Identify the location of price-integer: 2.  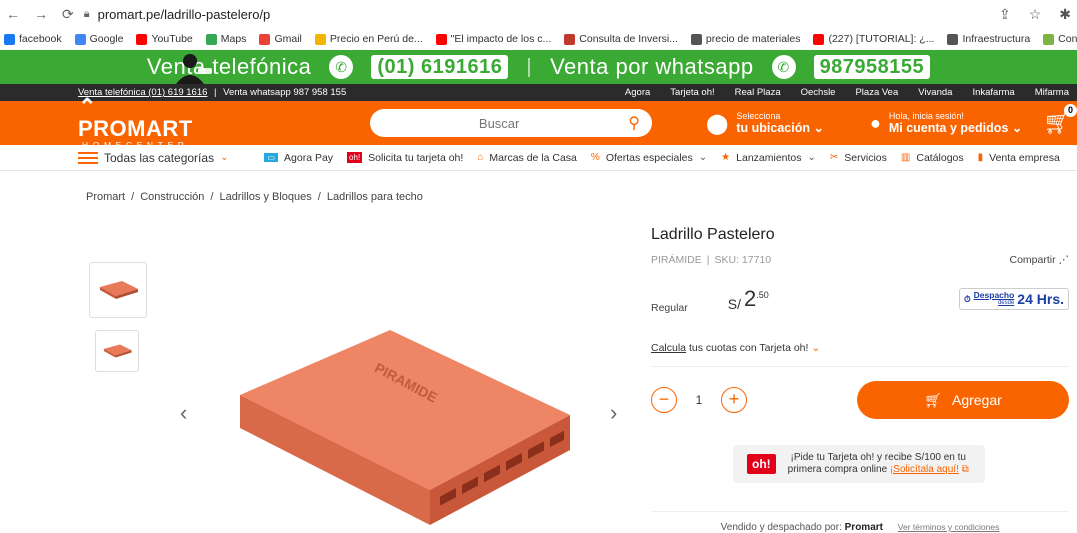
(750, 298).